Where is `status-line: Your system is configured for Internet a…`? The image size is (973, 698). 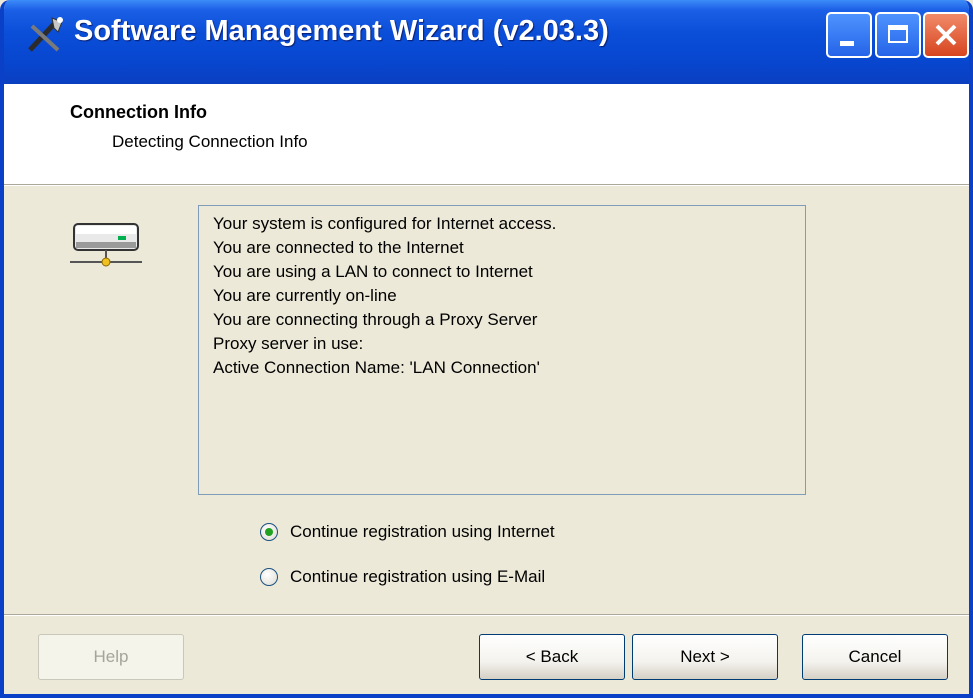 status-line: Your system is configured for Internet a… is located at coordinates (385, 223).